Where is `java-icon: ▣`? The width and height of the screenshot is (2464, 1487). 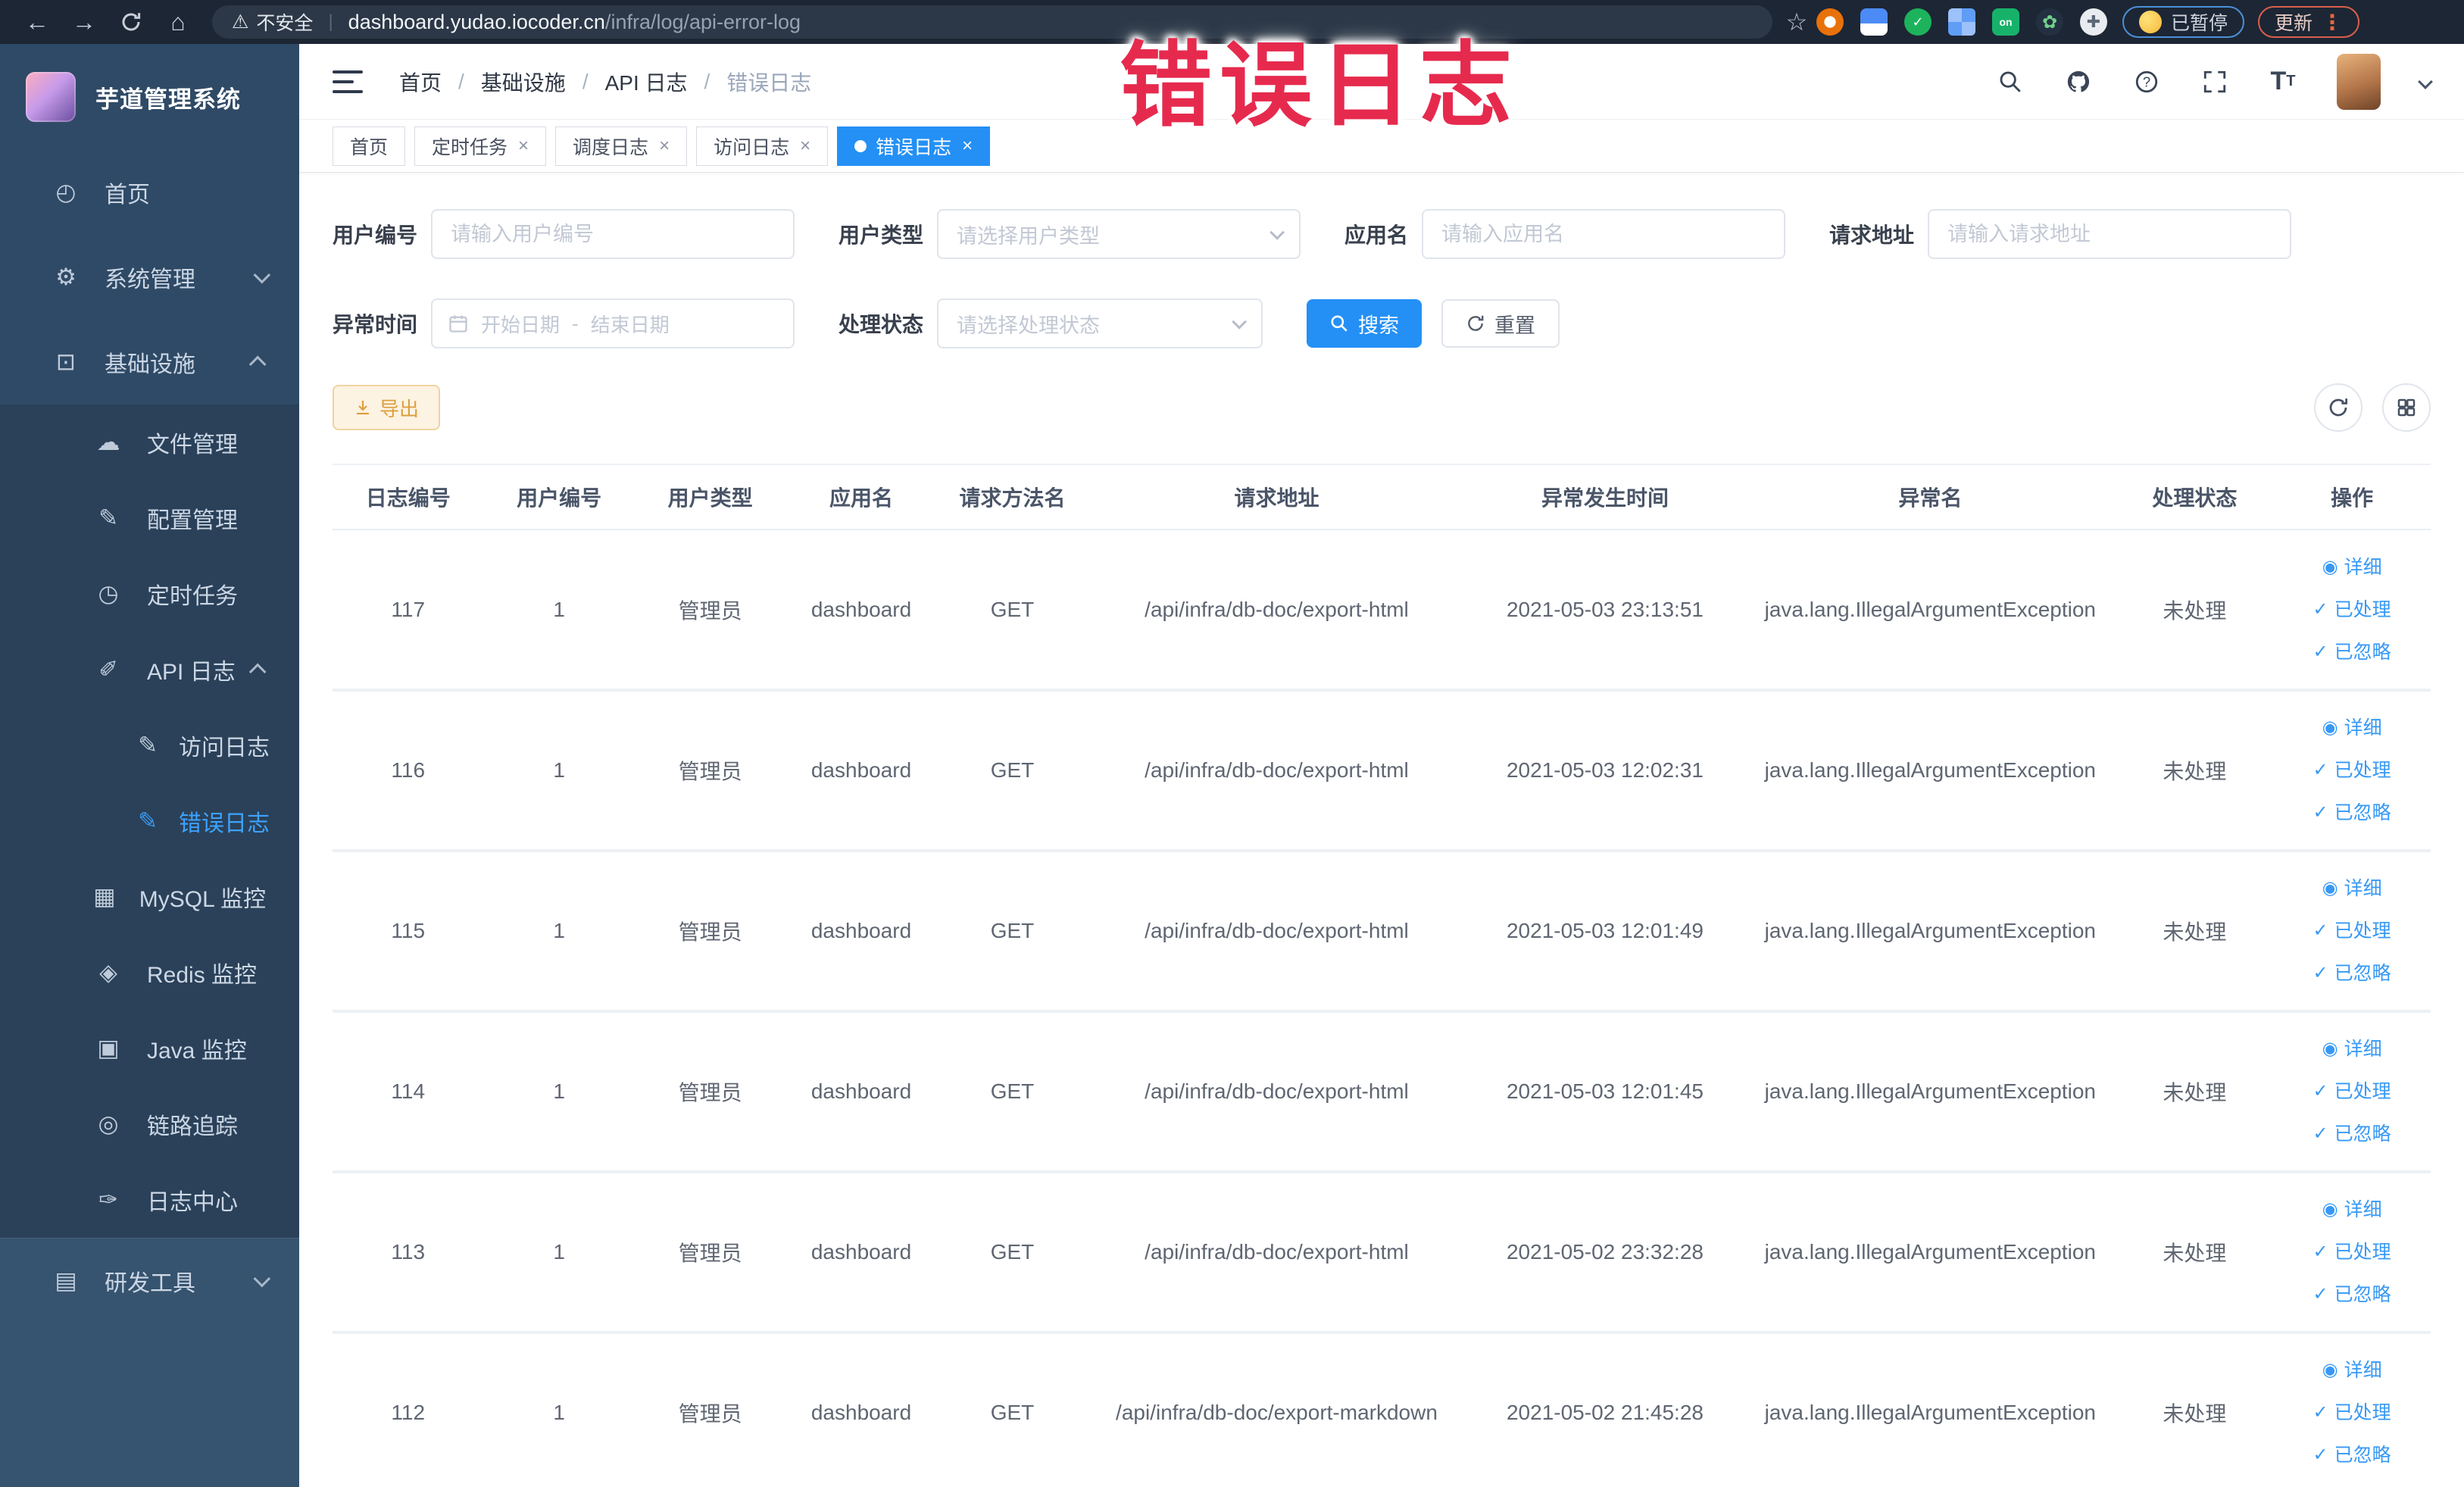
java-icon: ▣ is located at coordinates (108, 1048).